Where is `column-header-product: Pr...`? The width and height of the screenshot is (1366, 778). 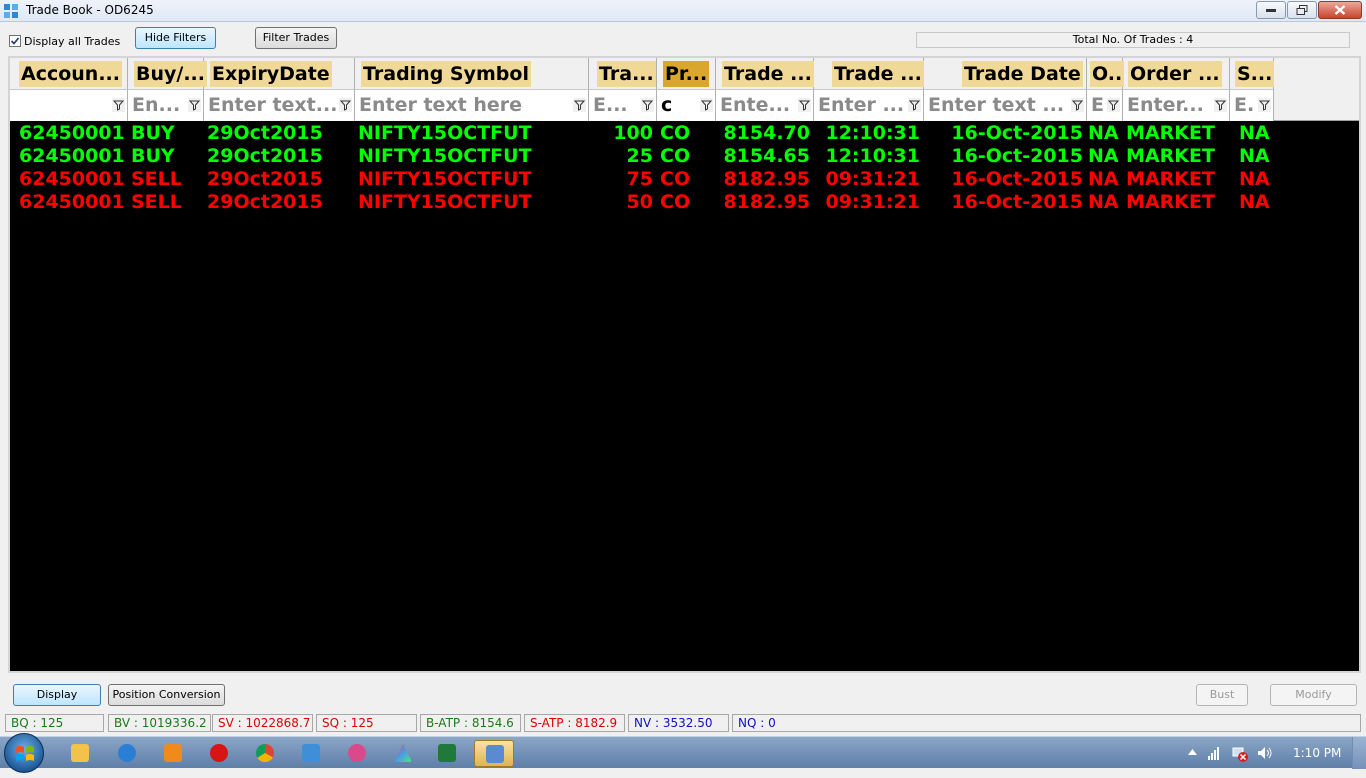 column-header-product: Pr... is located at coordinates (686, 74).